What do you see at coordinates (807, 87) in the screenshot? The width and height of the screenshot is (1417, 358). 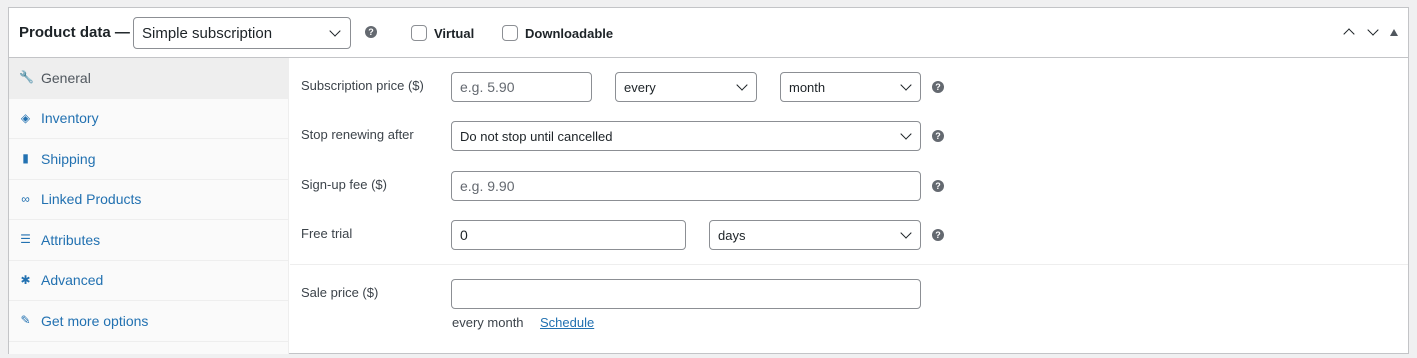 I see `select-value: month` at bounding box center [807, 87].